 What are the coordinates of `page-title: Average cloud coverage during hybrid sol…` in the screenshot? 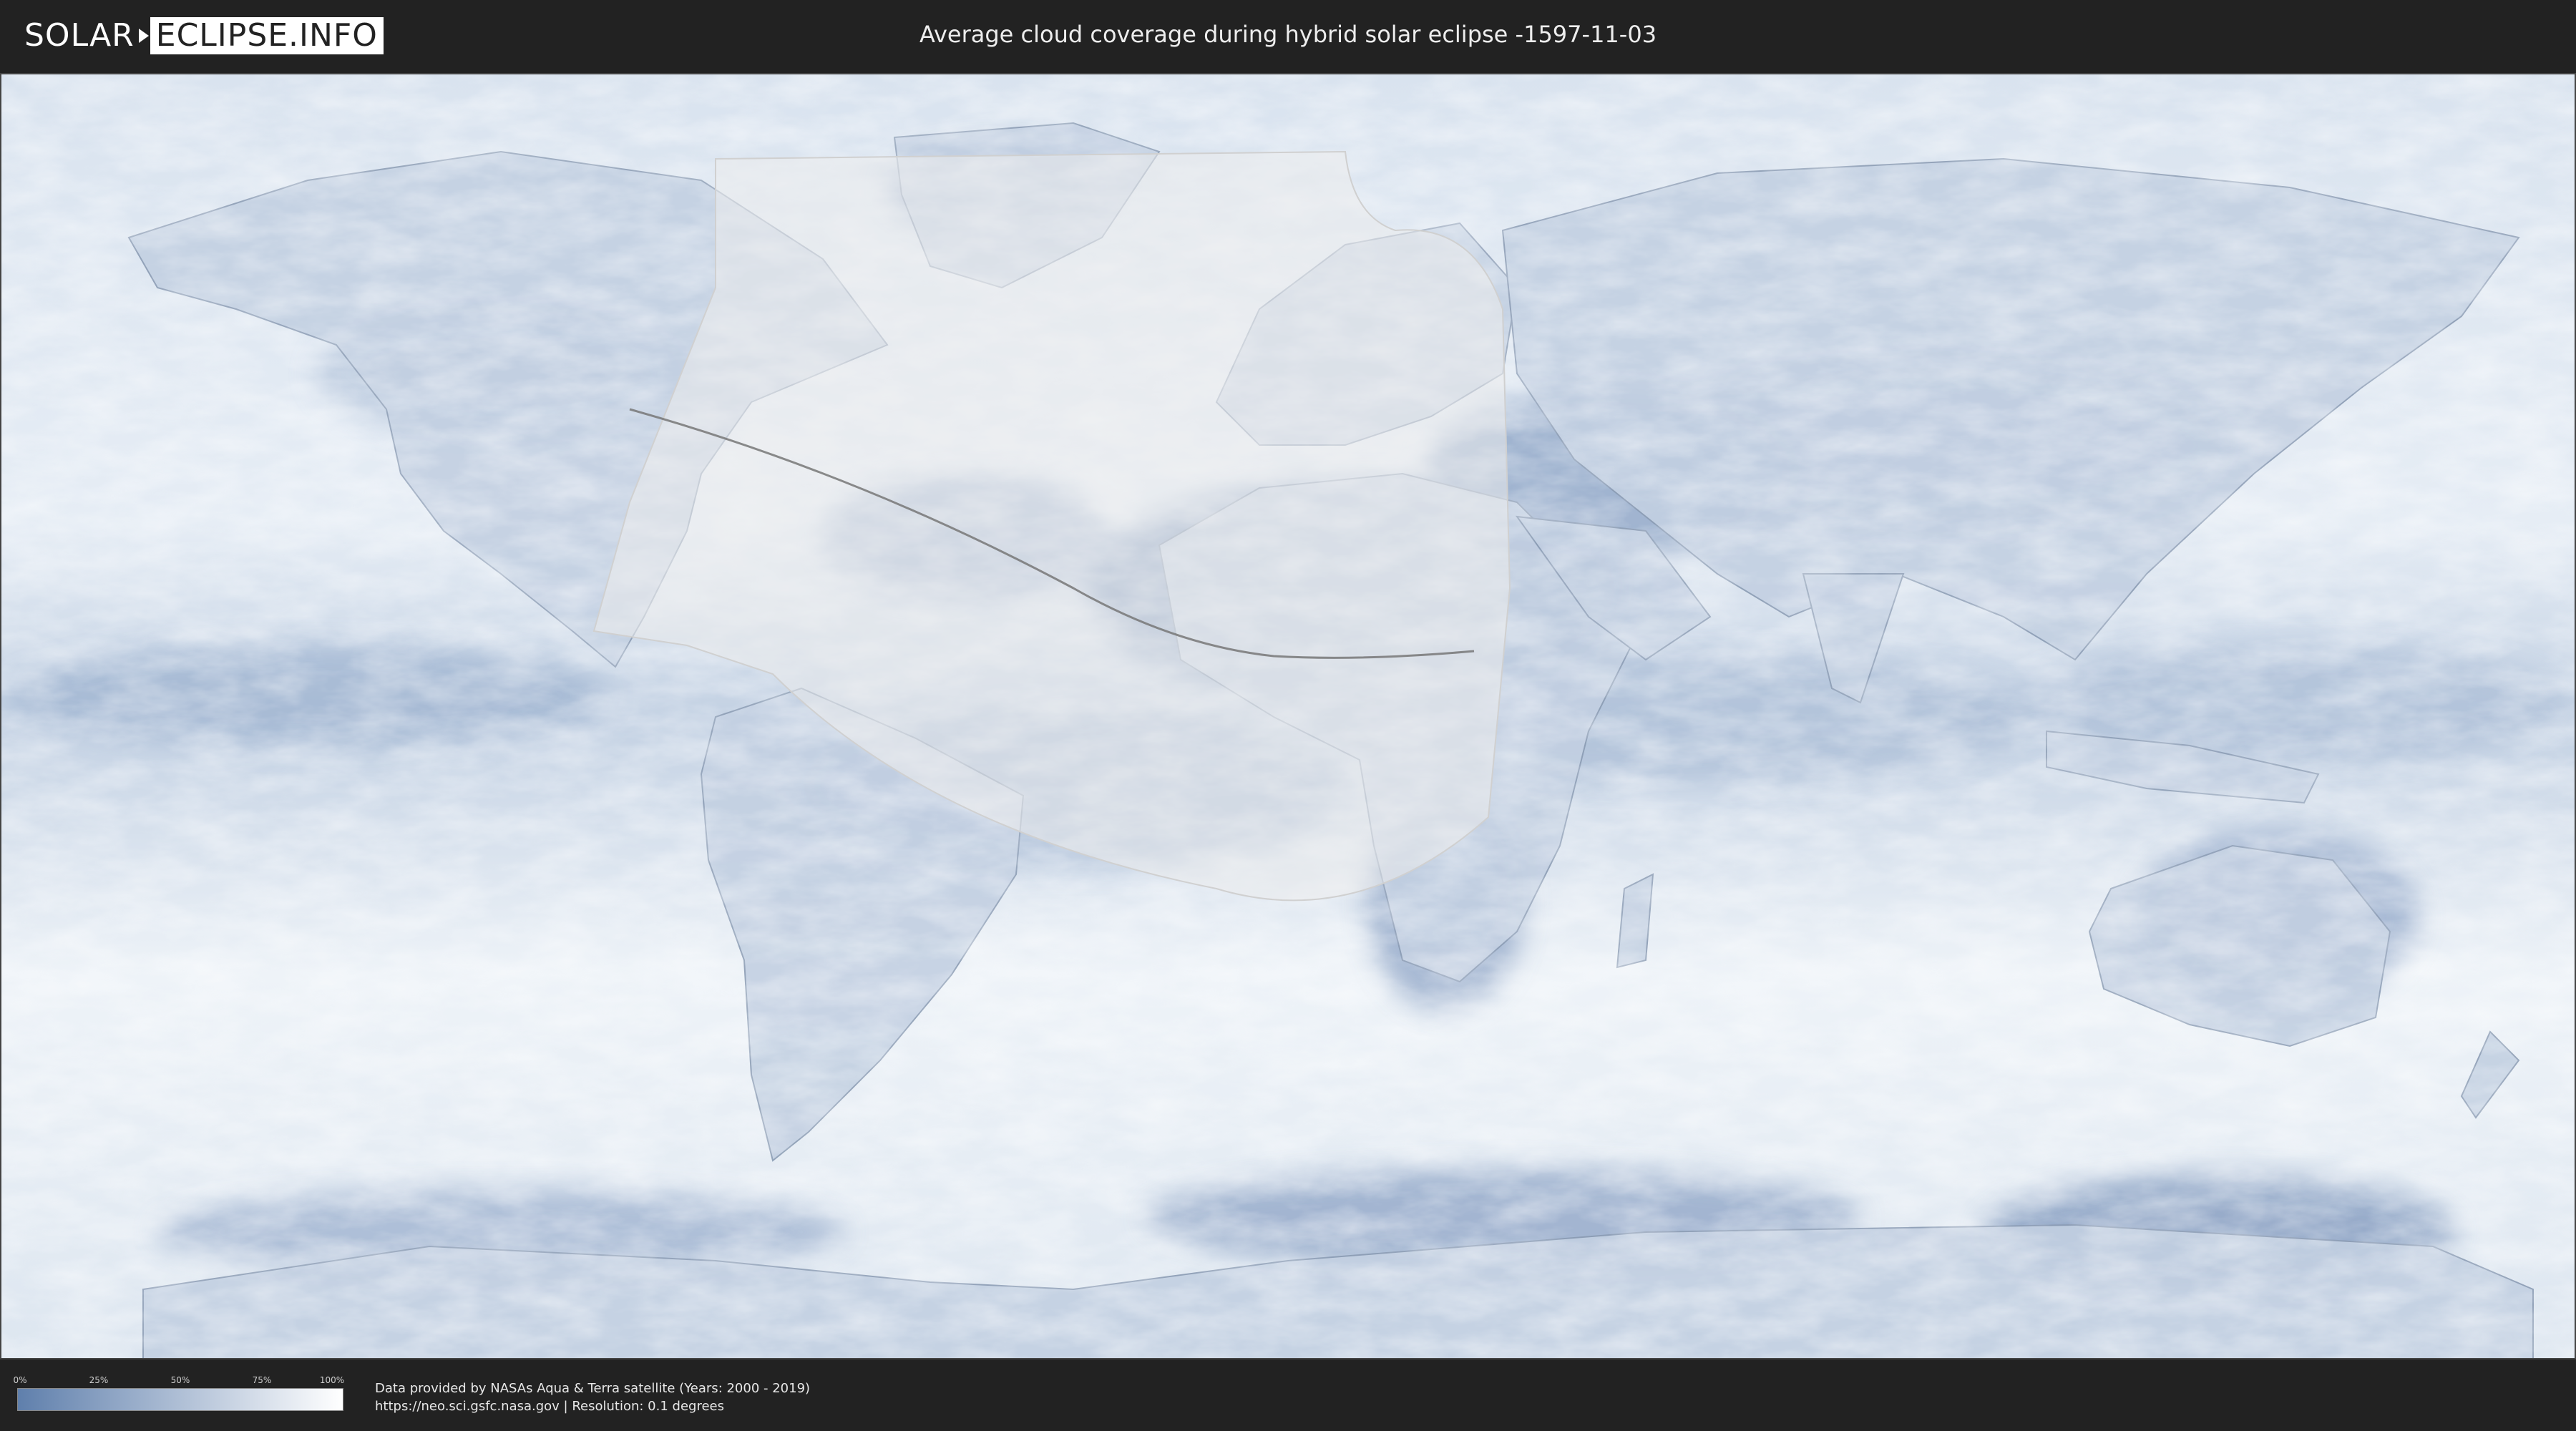 It's located at (1288, 34).